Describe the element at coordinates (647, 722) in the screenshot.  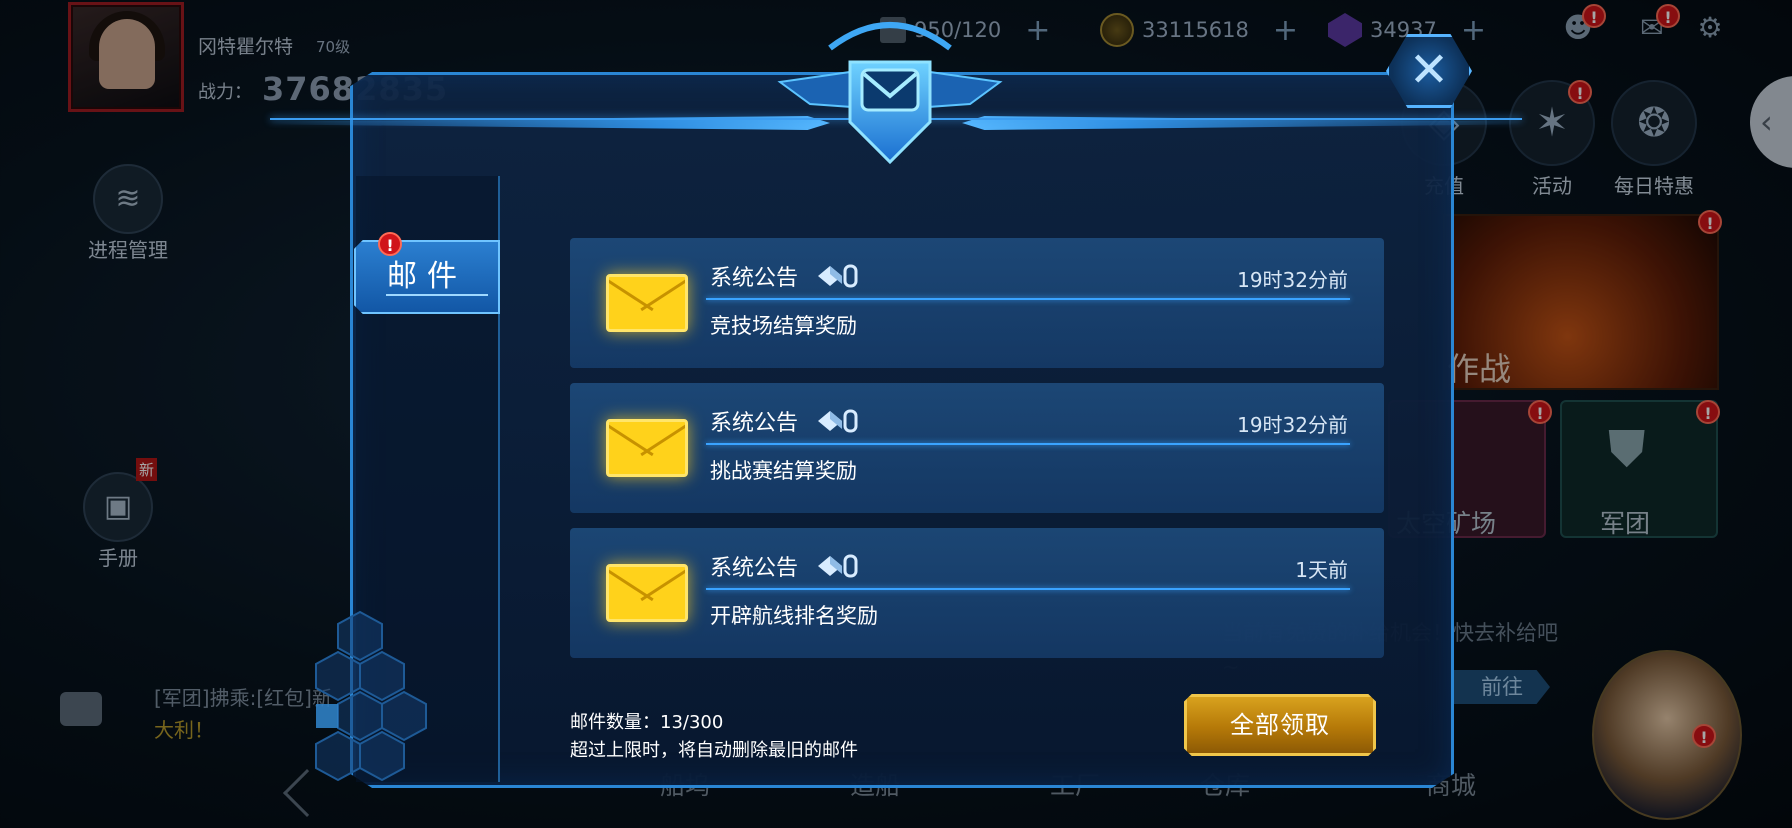
I see `mail-count: 邮件数量：13/300` at that location.